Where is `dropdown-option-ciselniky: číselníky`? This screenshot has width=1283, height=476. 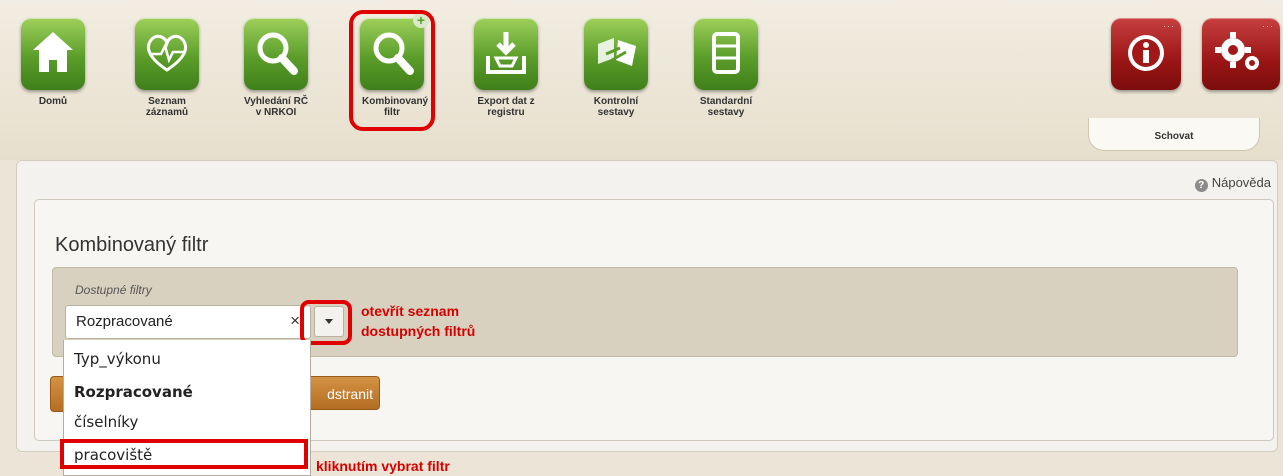 dropdown-option-ciselniky: číselníky is located at coordinates (106, 422).